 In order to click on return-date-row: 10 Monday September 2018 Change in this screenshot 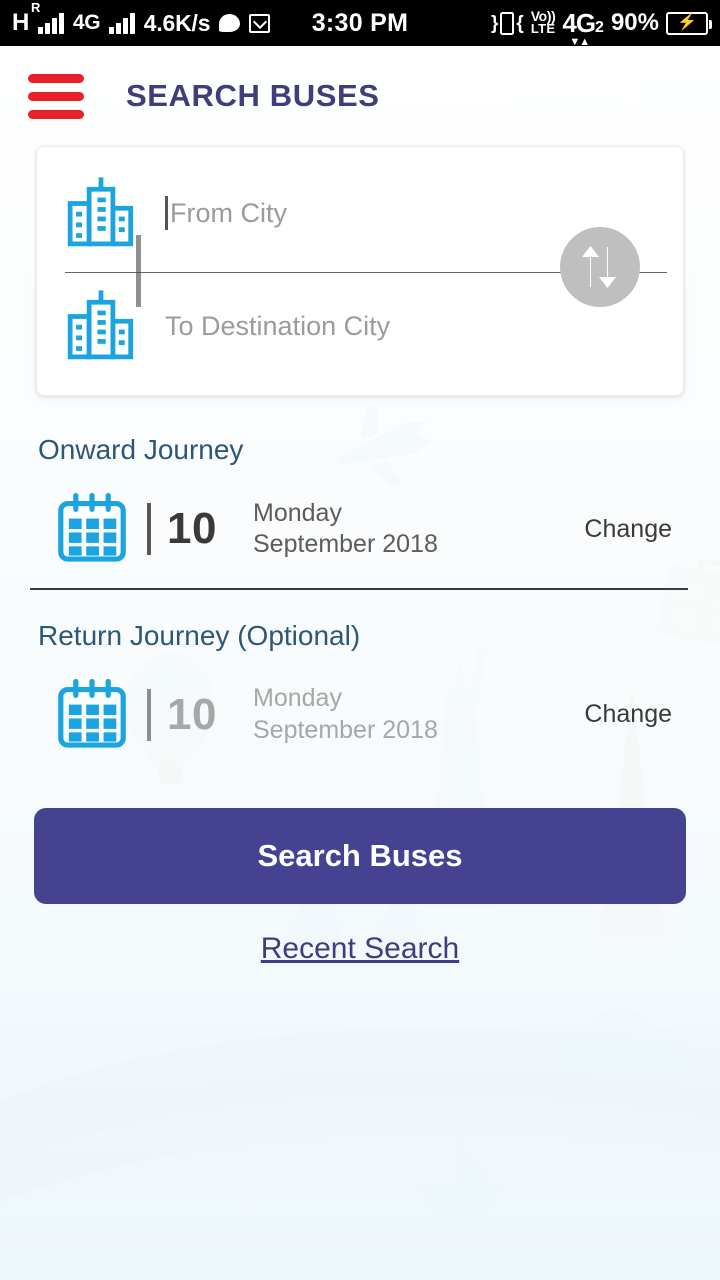, I will do `click(360, 715)`.